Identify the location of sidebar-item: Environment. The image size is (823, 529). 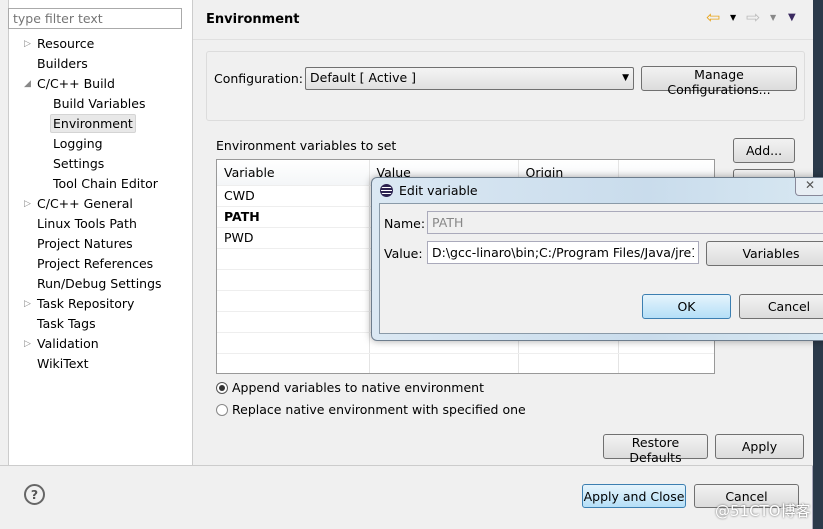
(93, 123).